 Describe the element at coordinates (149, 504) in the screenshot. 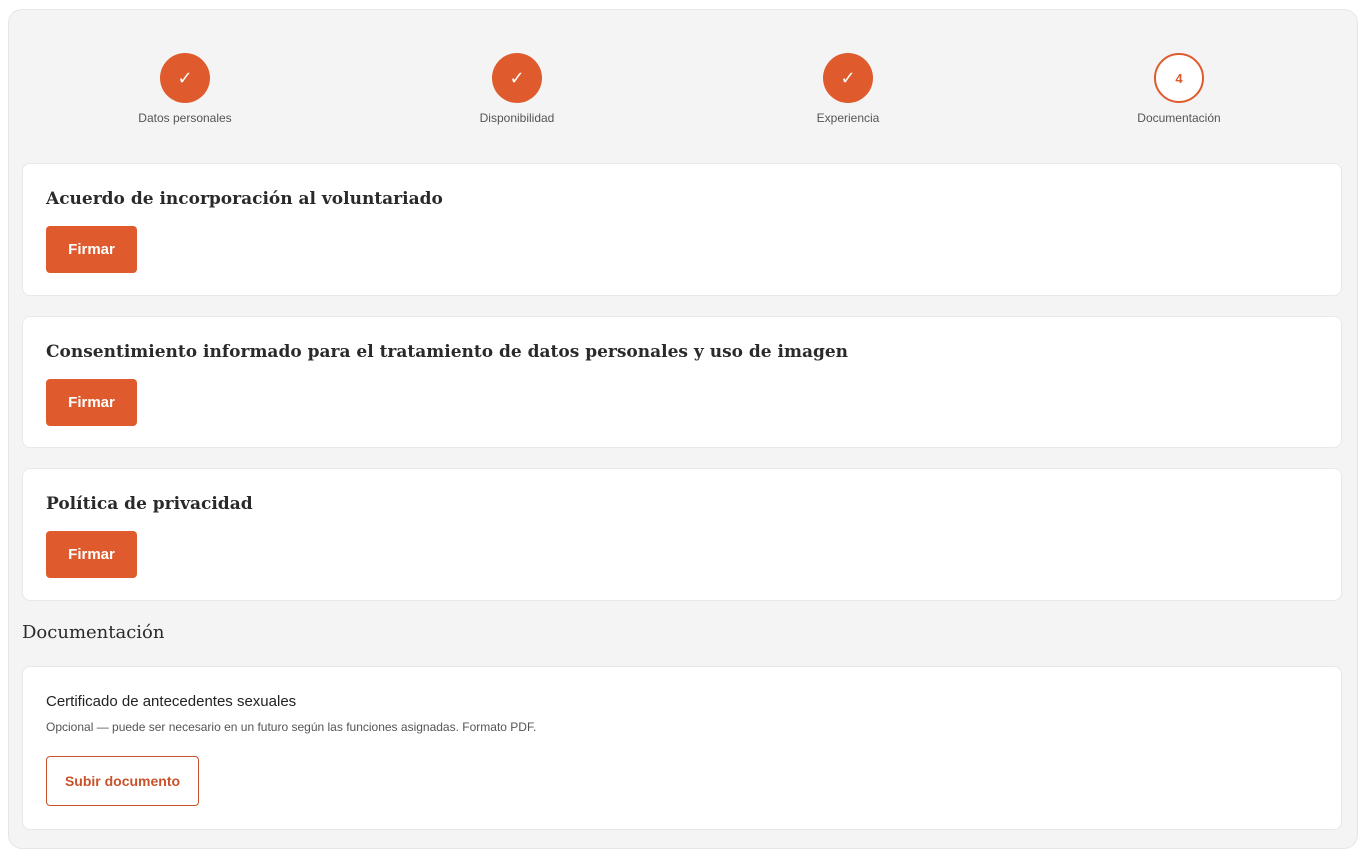

I see `agreement-title: Política de privacidad` at that location.